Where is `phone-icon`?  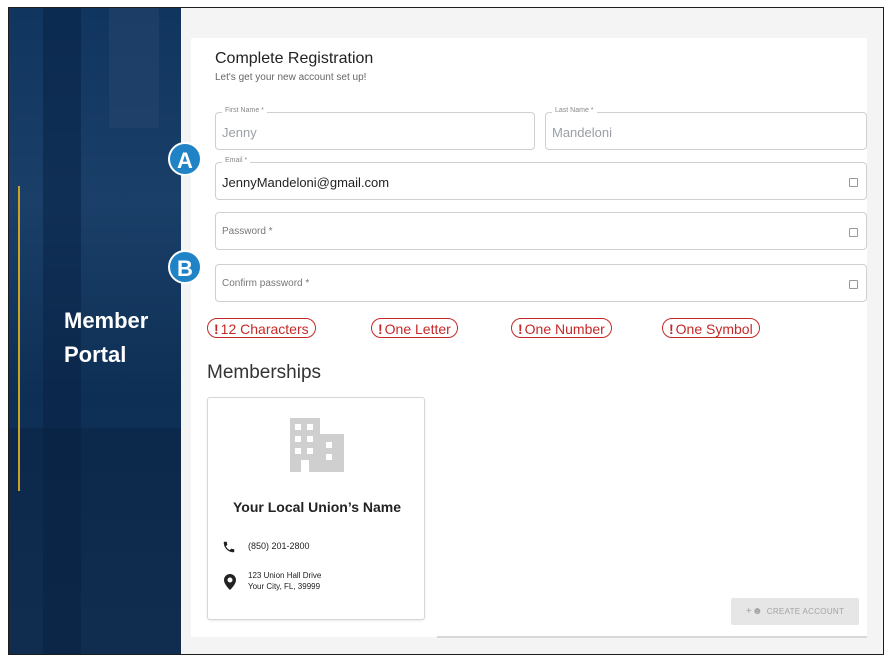
phone-icon is located at coordinates (229, 547).